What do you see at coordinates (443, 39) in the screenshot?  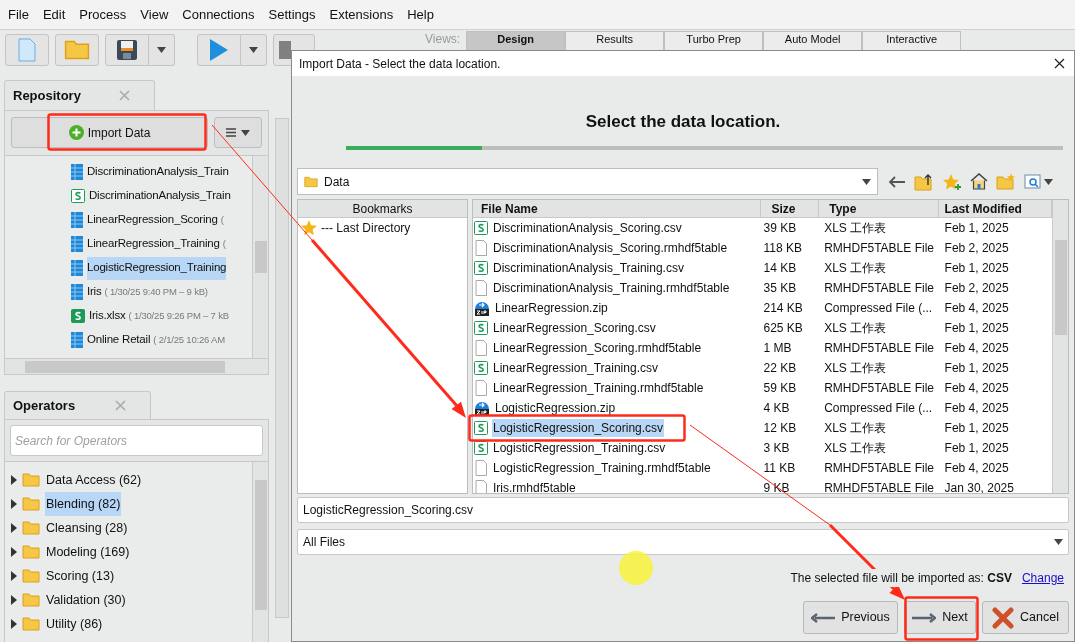 I see `views-label: Views:` at bounding box center [443, 39].